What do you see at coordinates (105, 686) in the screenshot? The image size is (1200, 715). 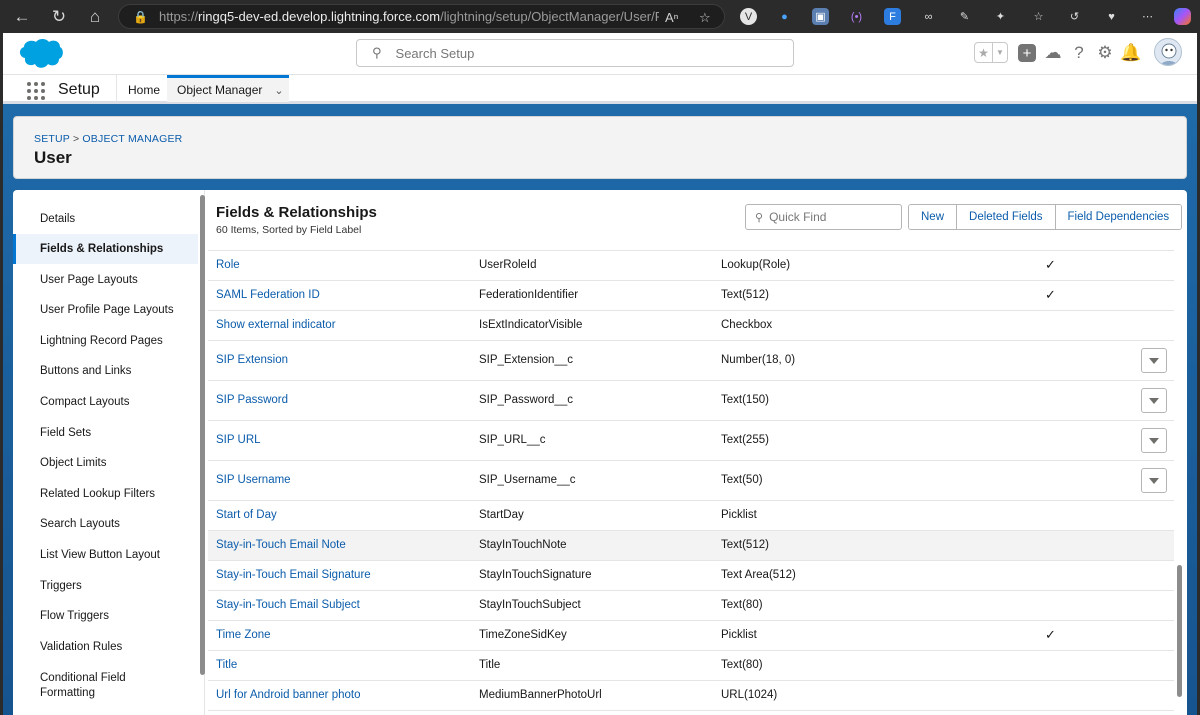 I see `sidebar-item: Conditional Field Formatting` at bounding box center [105, 686].